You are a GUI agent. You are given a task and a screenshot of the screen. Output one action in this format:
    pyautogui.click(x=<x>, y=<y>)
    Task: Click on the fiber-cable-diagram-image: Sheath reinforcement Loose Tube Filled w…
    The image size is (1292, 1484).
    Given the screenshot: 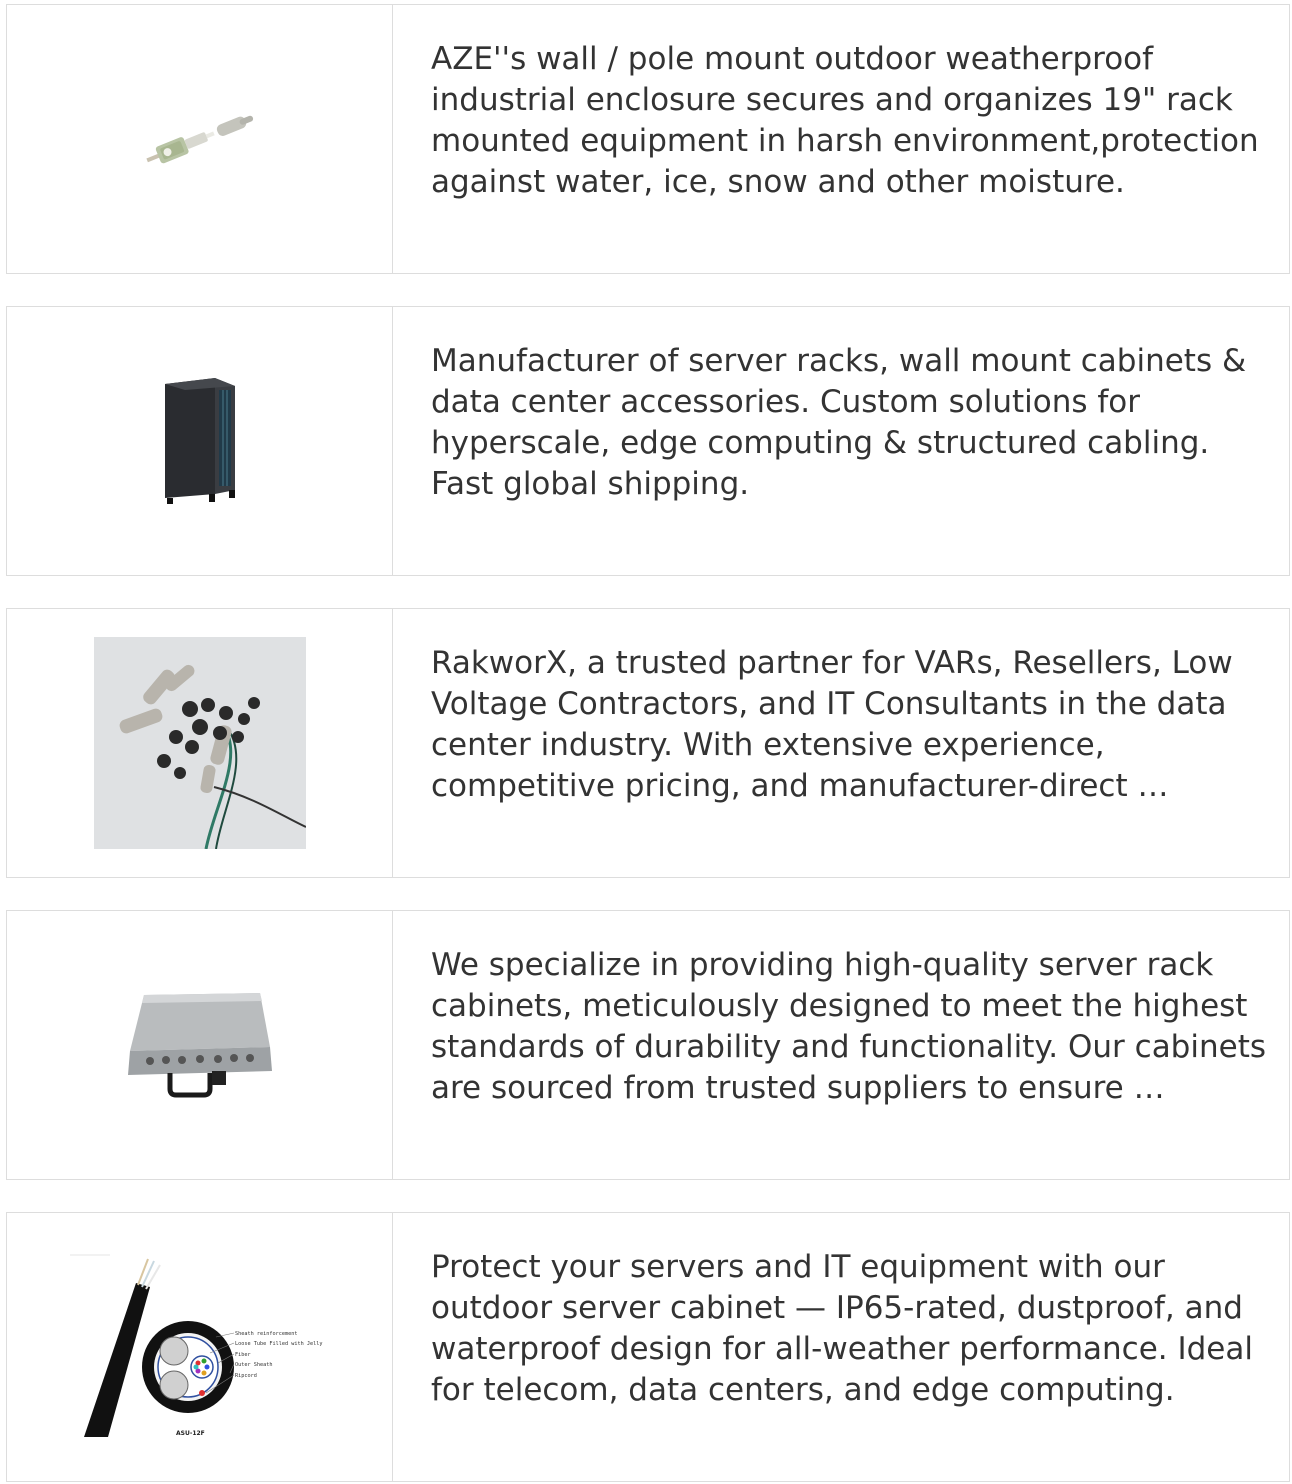 What is the action you would take?
    pyautogui.click(x=195, y=1345)
    